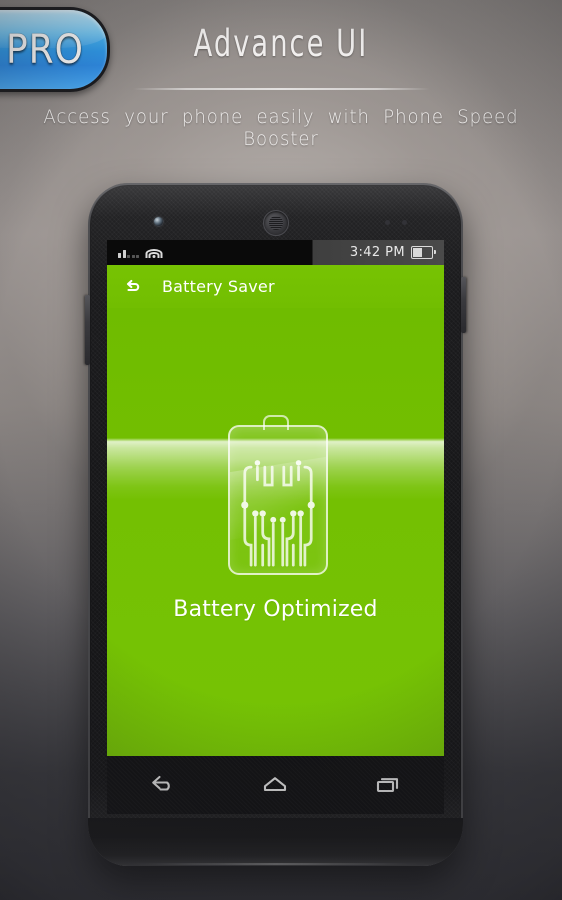 The width and height of the screenshot is (562, 900). What do you see at coordinates (275, 252) in the screenshot?
I see `status-bar: 3:42 PM` at bounding box center [275, 252].